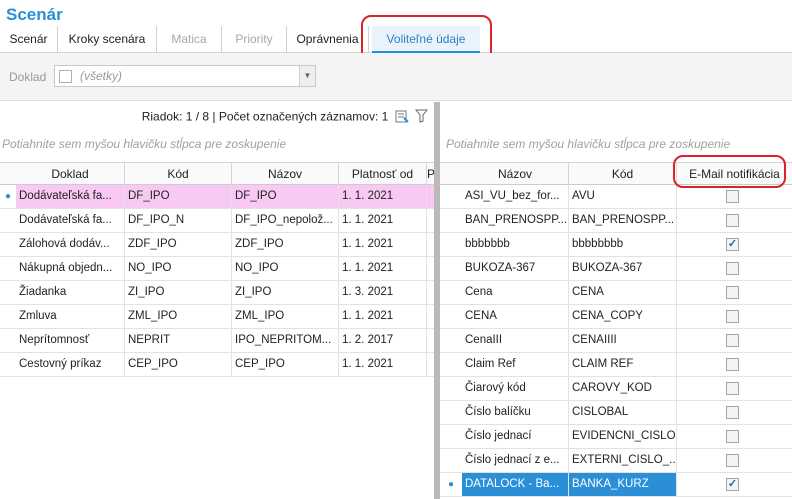  Describe the element at coordinates (70, 316) in the screenshot. I see `cell-doklad: Zmluva` at that location.